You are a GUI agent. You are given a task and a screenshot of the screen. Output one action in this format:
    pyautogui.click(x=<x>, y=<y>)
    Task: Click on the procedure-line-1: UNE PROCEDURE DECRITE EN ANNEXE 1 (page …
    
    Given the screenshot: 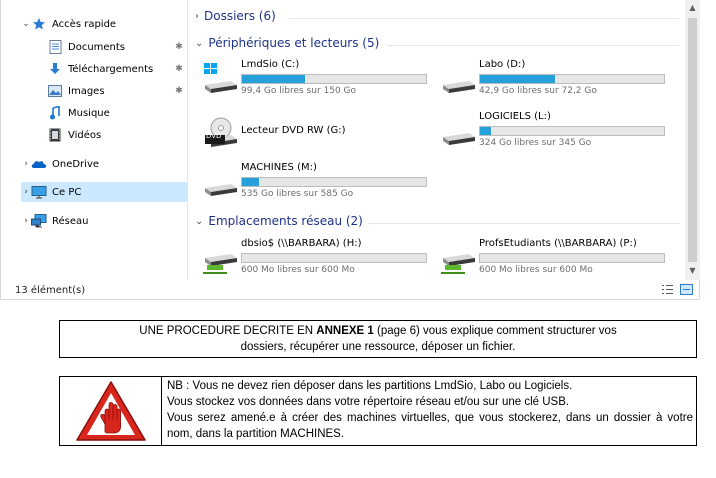 What is the action you would take?
    pyautogui.click(x=378, y=331)
    